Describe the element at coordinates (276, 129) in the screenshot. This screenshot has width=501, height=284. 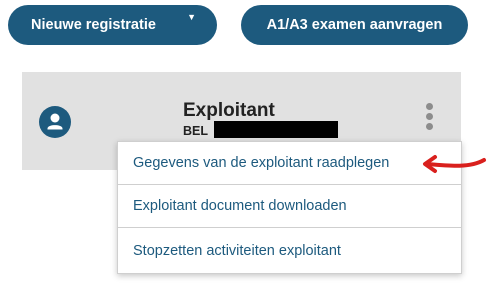
I see `redaction-bar` at that location.